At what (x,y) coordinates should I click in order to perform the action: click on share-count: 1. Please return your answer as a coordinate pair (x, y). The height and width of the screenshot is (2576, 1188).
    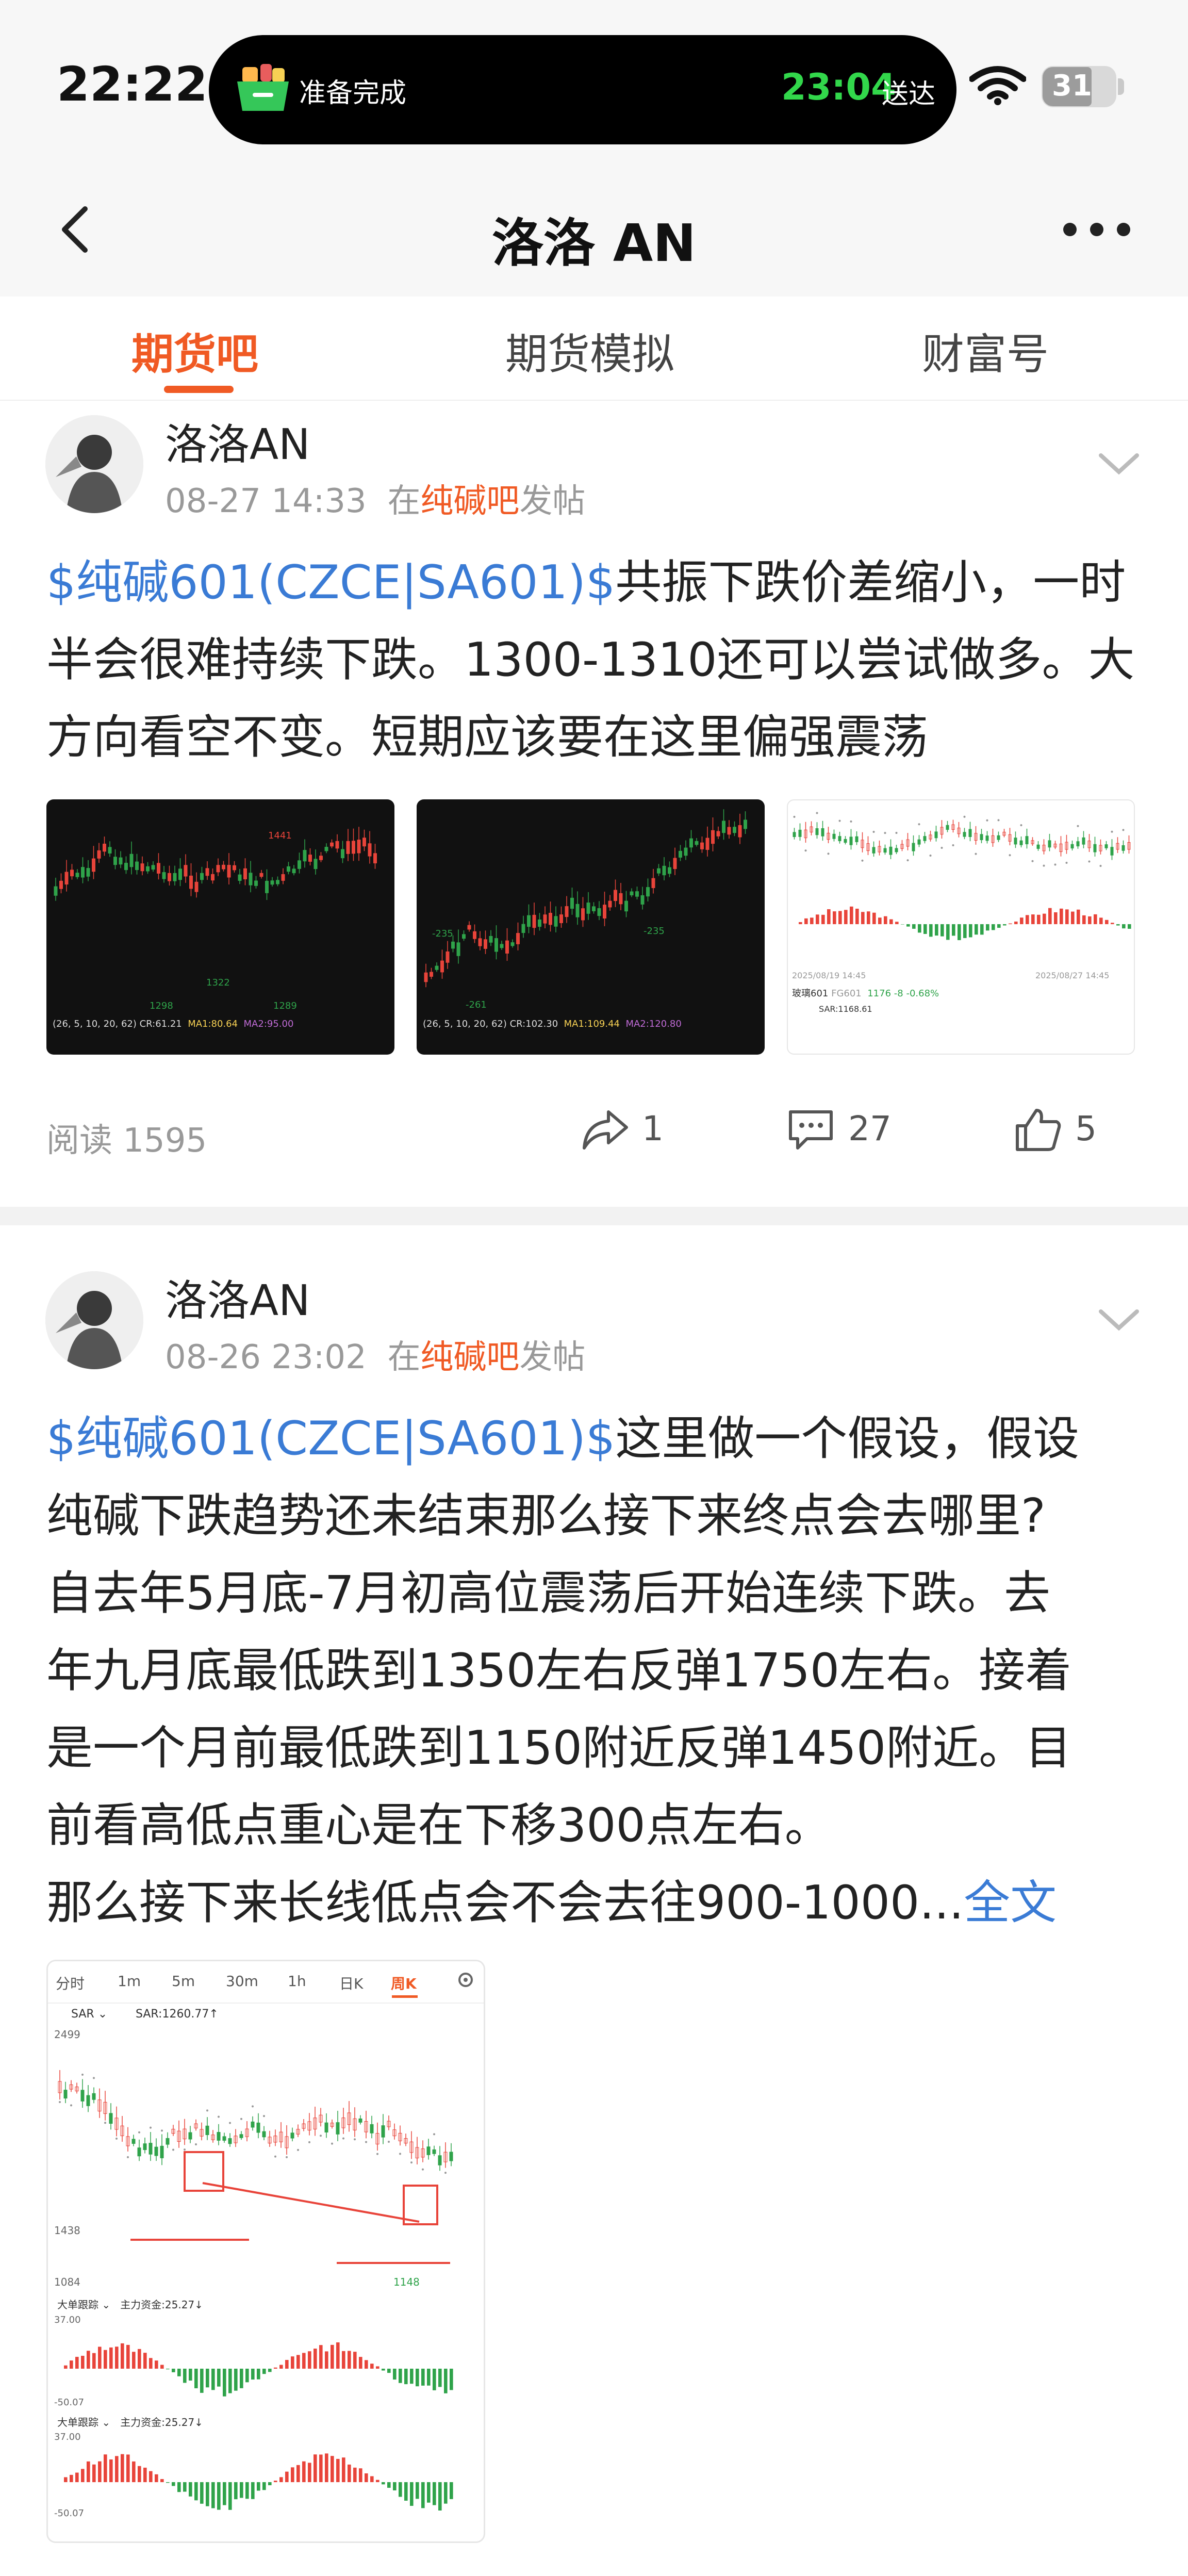
    Looking at the image, I should click on (653, 1129).